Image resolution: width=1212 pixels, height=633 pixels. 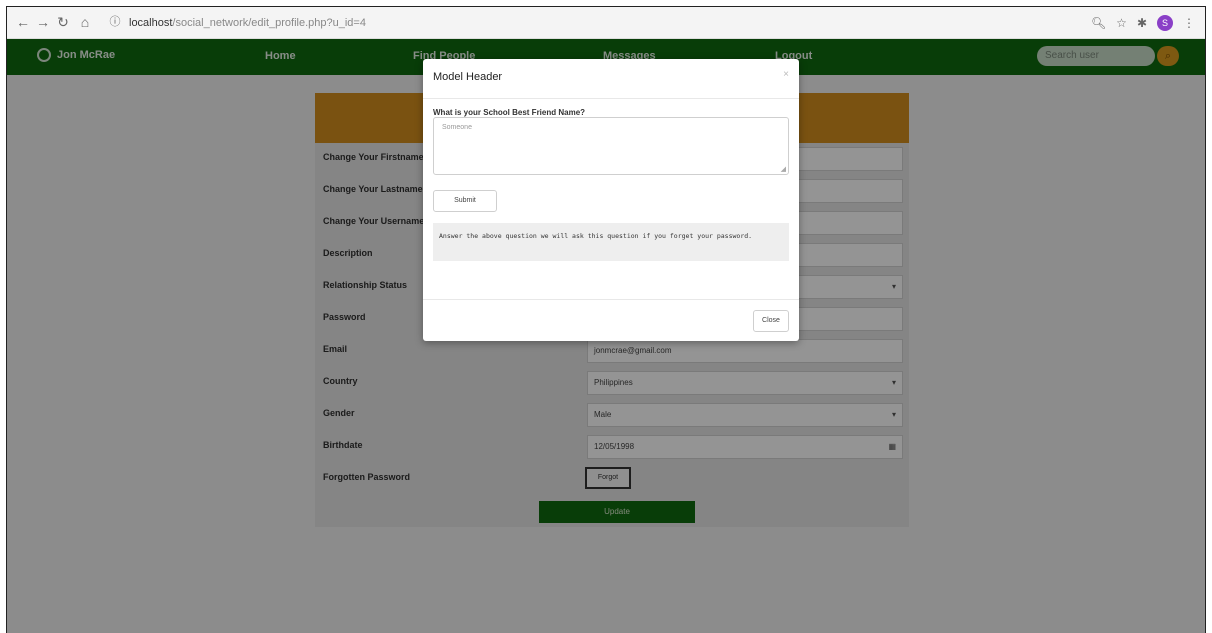 What do you see at coordinates (1121, 23) in the screenshot?
I see `star-icon: ☆` at bounding box center [1121, 23].